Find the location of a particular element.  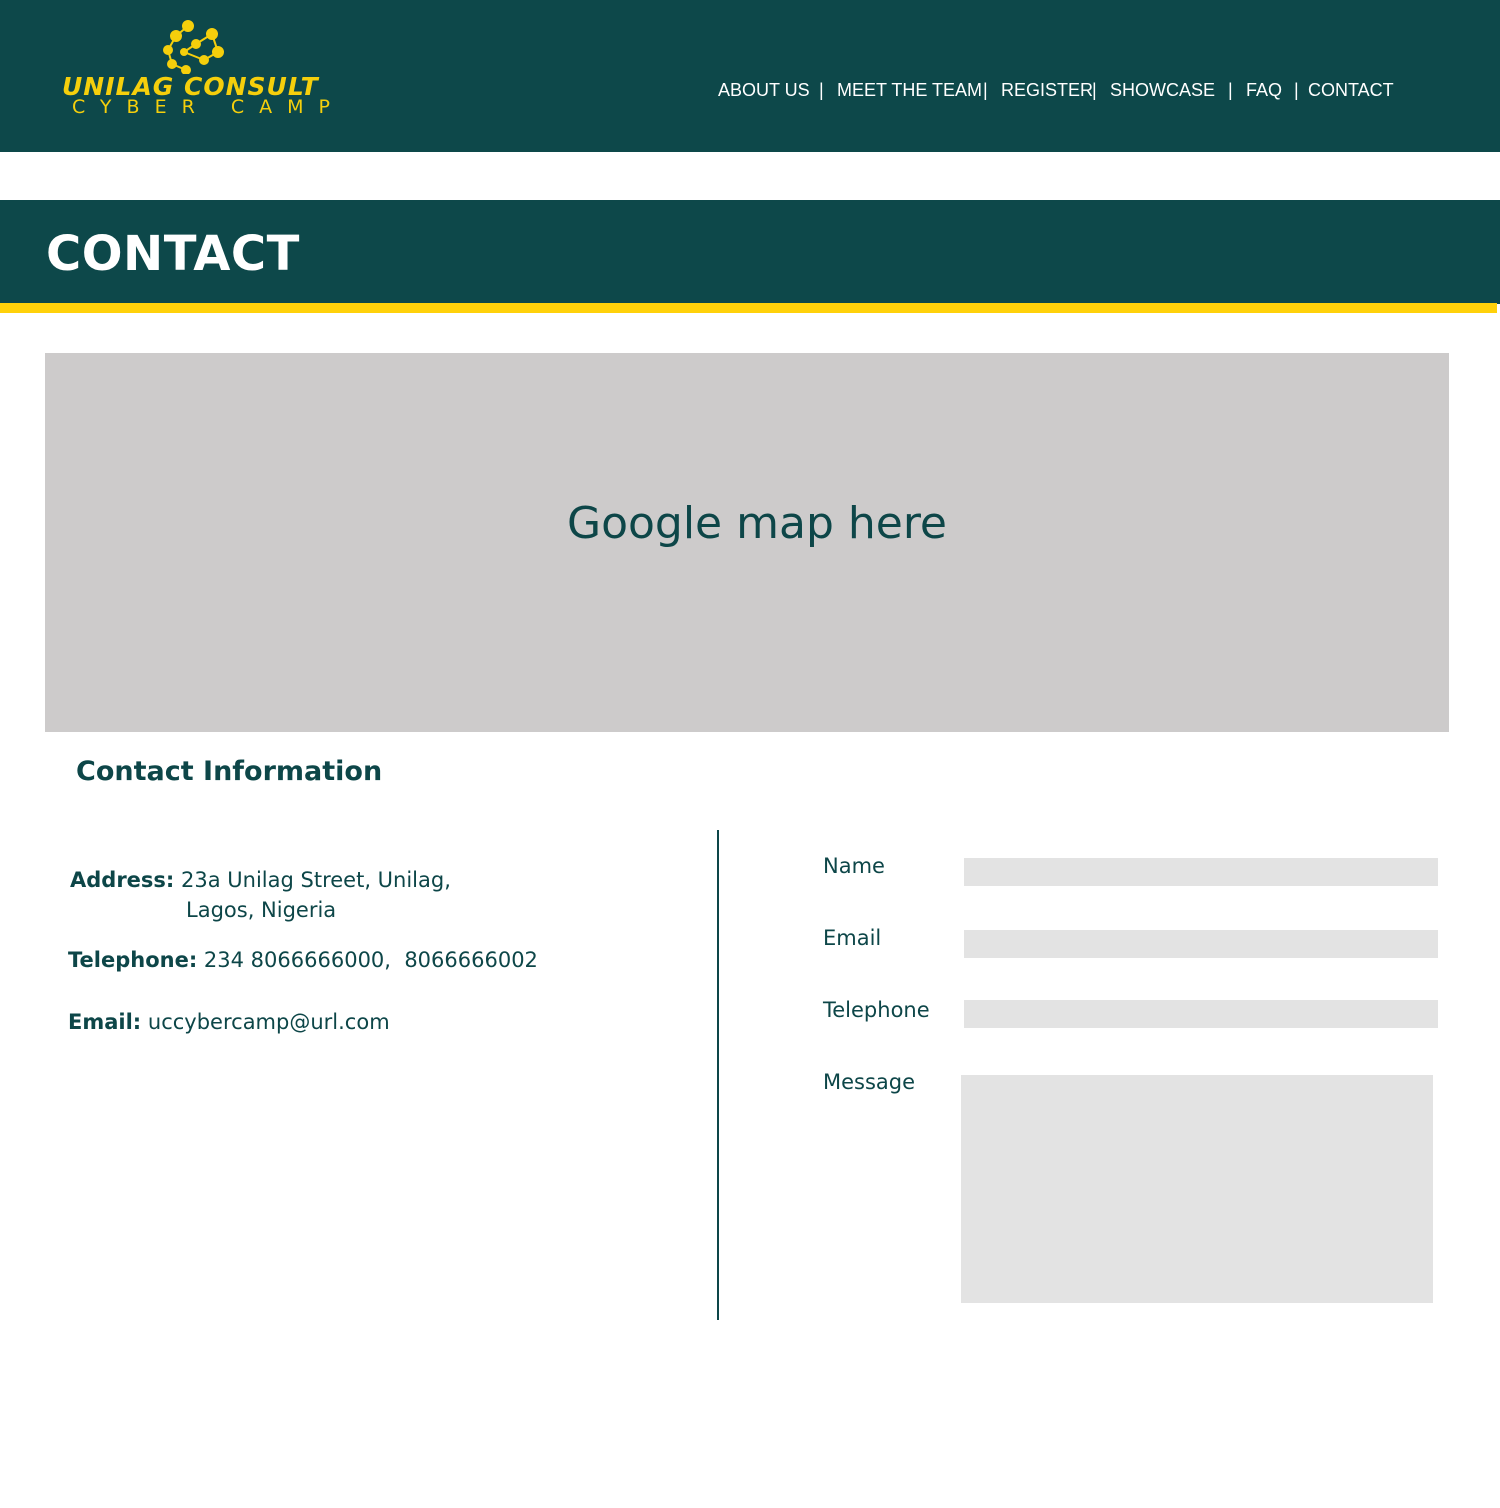

contact-info-title: Contact Information is located at coordinates (229, 771).